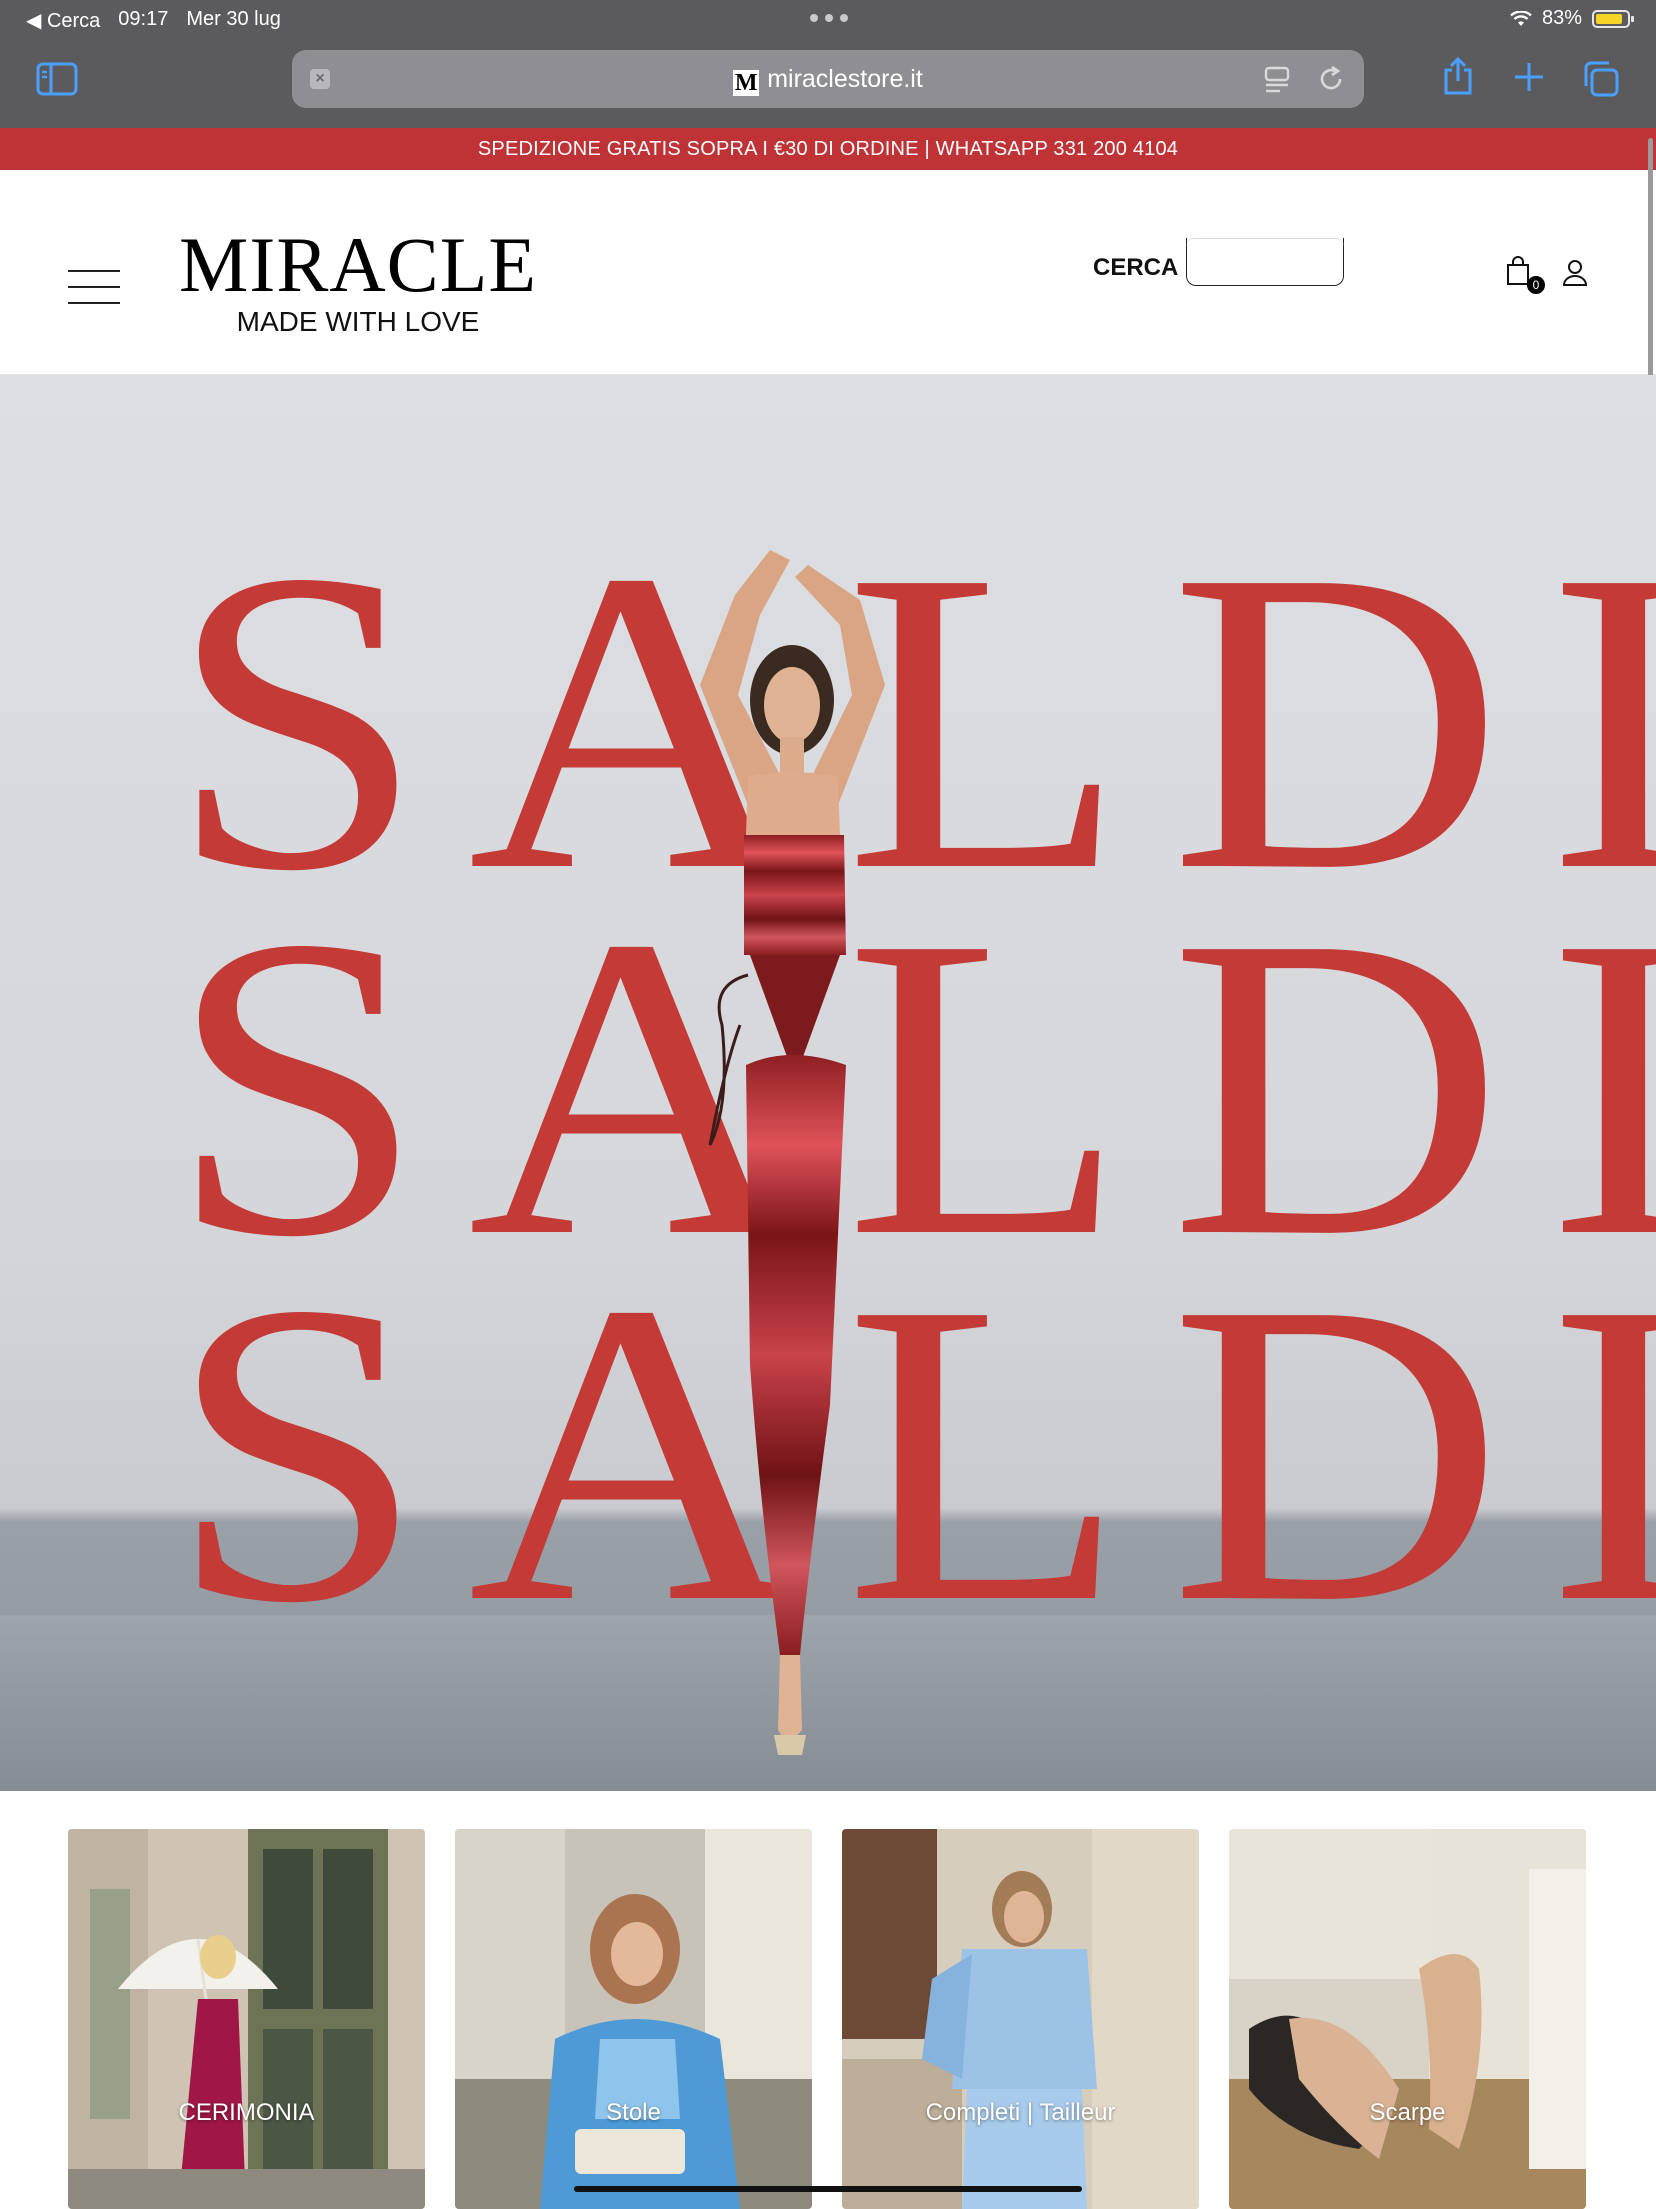 This screenshot has width=1656, height=2209. I want to click on category-card-stole: Stole, so click(633, 2019).